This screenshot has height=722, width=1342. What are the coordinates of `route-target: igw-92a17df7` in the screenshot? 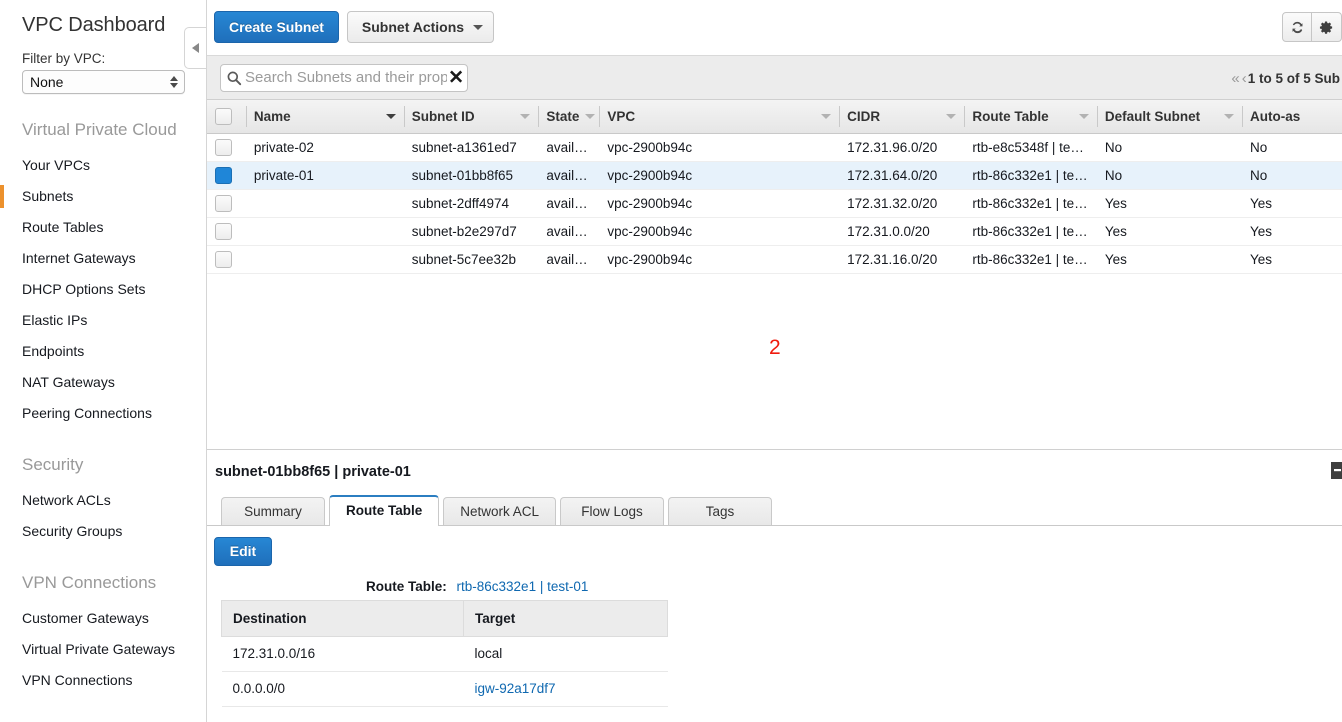 It's located at (565, 689).